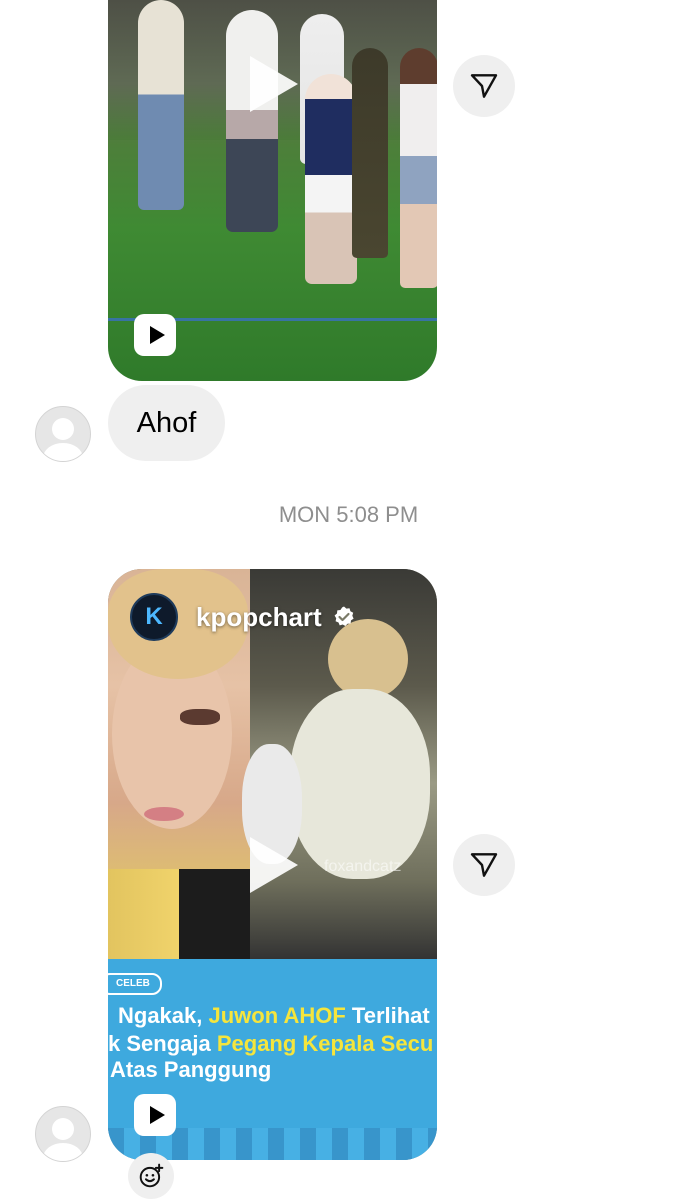  What do you see at coordinates (191, 1069) in the screenshot?
I see `headline-line-3: Atas Panggung` at bounding box center [191, 1069].